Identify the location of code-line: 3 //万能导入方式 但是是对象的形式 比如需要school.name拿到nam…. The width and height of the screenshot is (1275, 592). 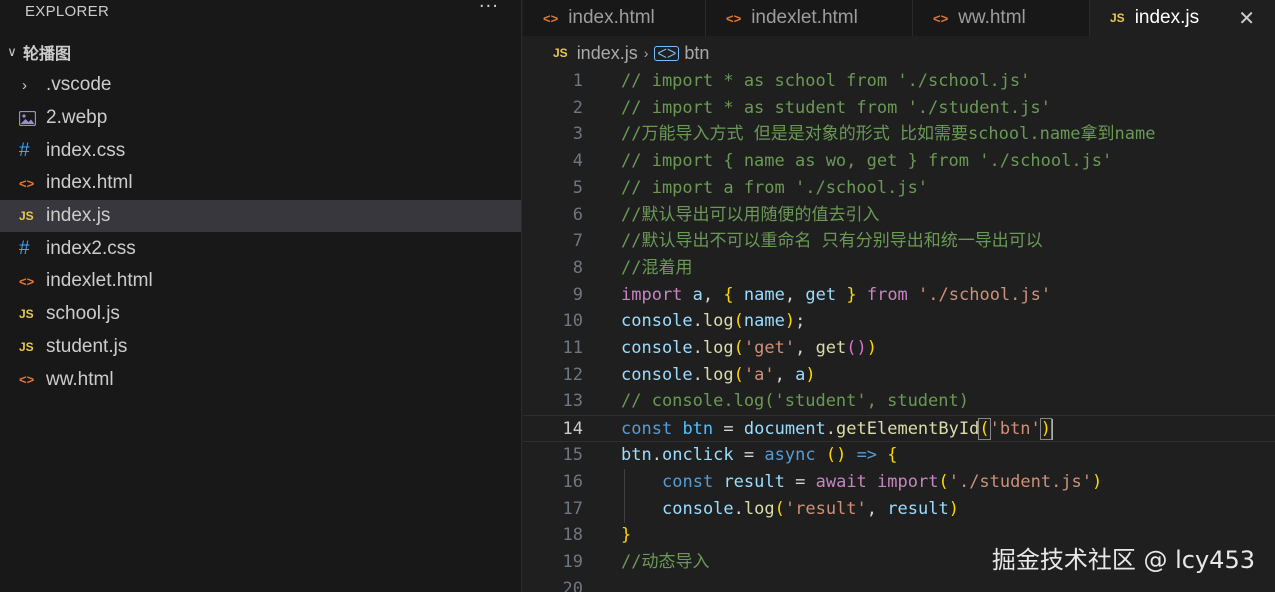
(899, 134).